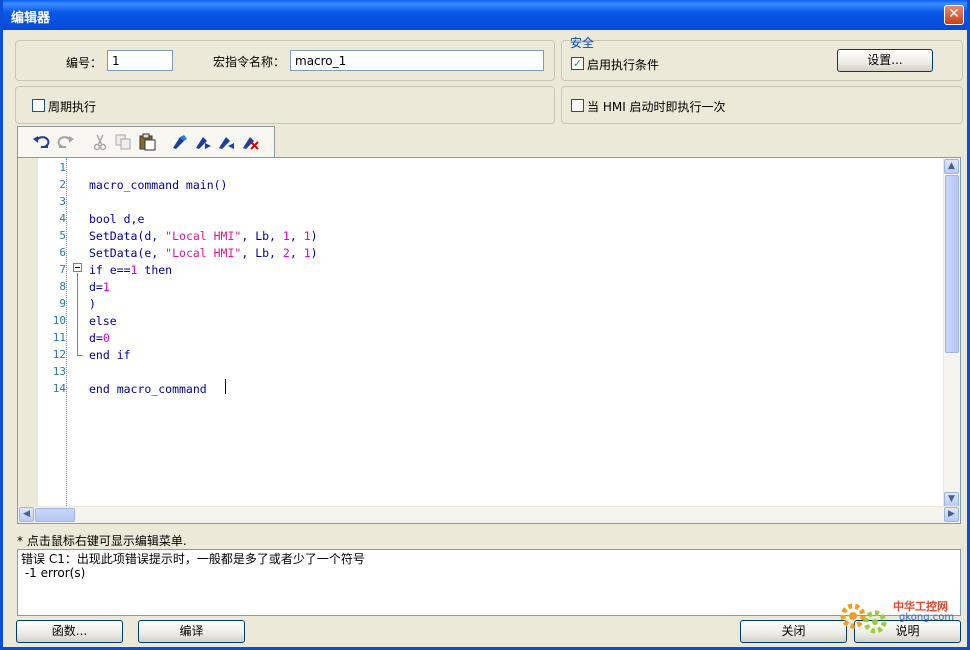 The height and width of the screenshot is (650, 970). I want to click on code-token: bool d,e, so click(117, 219).